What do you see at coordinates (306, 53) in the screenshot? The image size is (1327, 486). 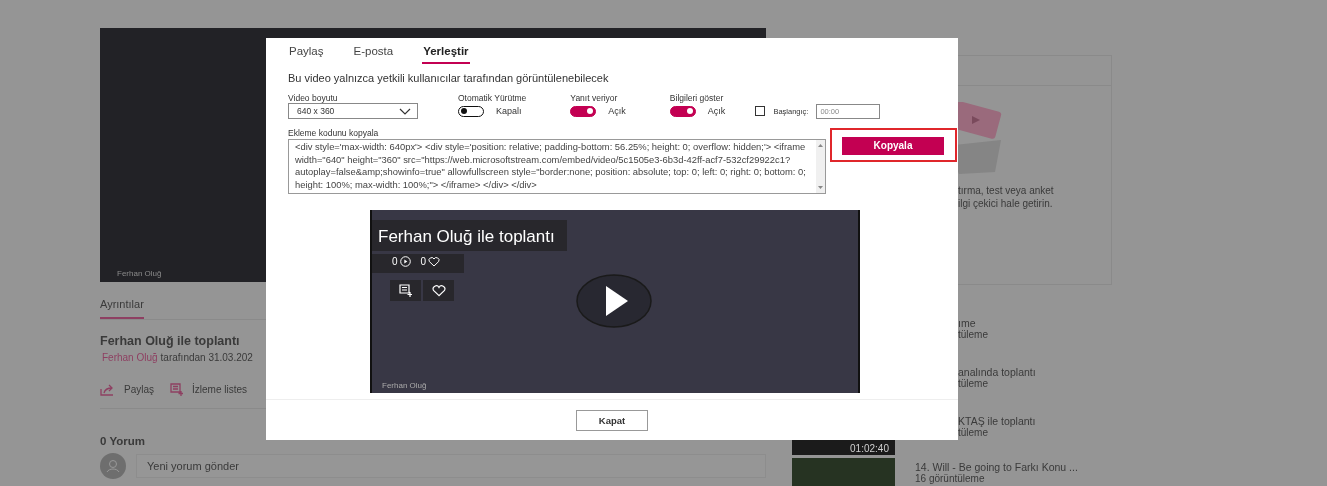 I see `dialog-tab: Paylaş` at bounding box center [306, 53].